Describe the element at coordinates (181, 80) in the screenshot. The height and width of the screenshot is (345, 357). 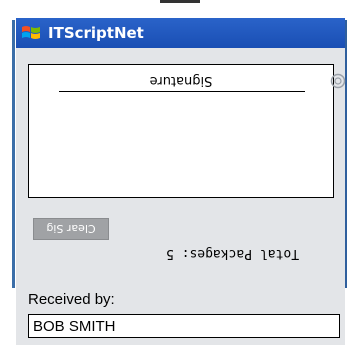
I see `signature-label: Signature` at that location.